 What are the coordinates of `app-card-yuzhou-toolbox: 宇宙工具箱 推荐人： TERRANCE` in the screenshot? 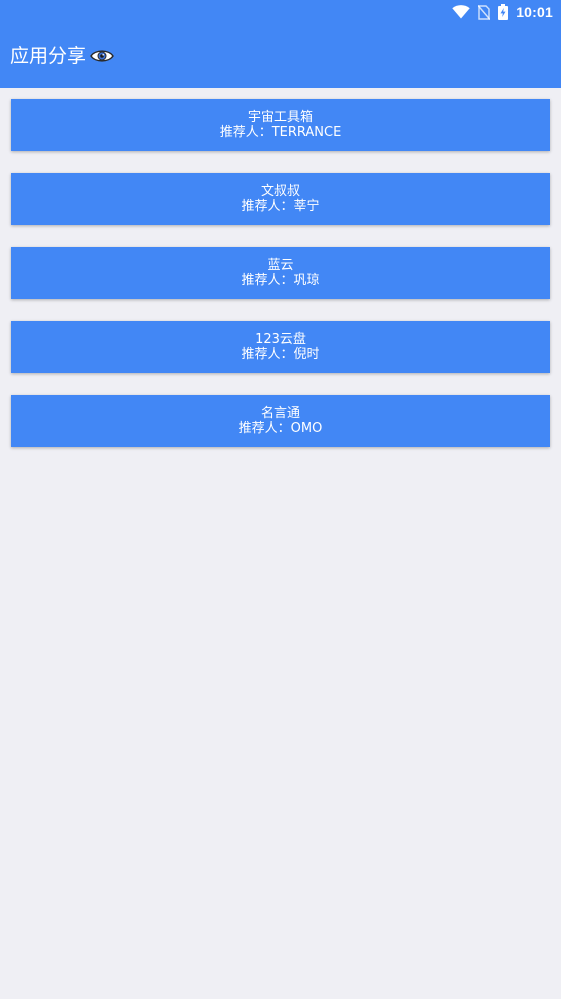 It's located at (280, 125).